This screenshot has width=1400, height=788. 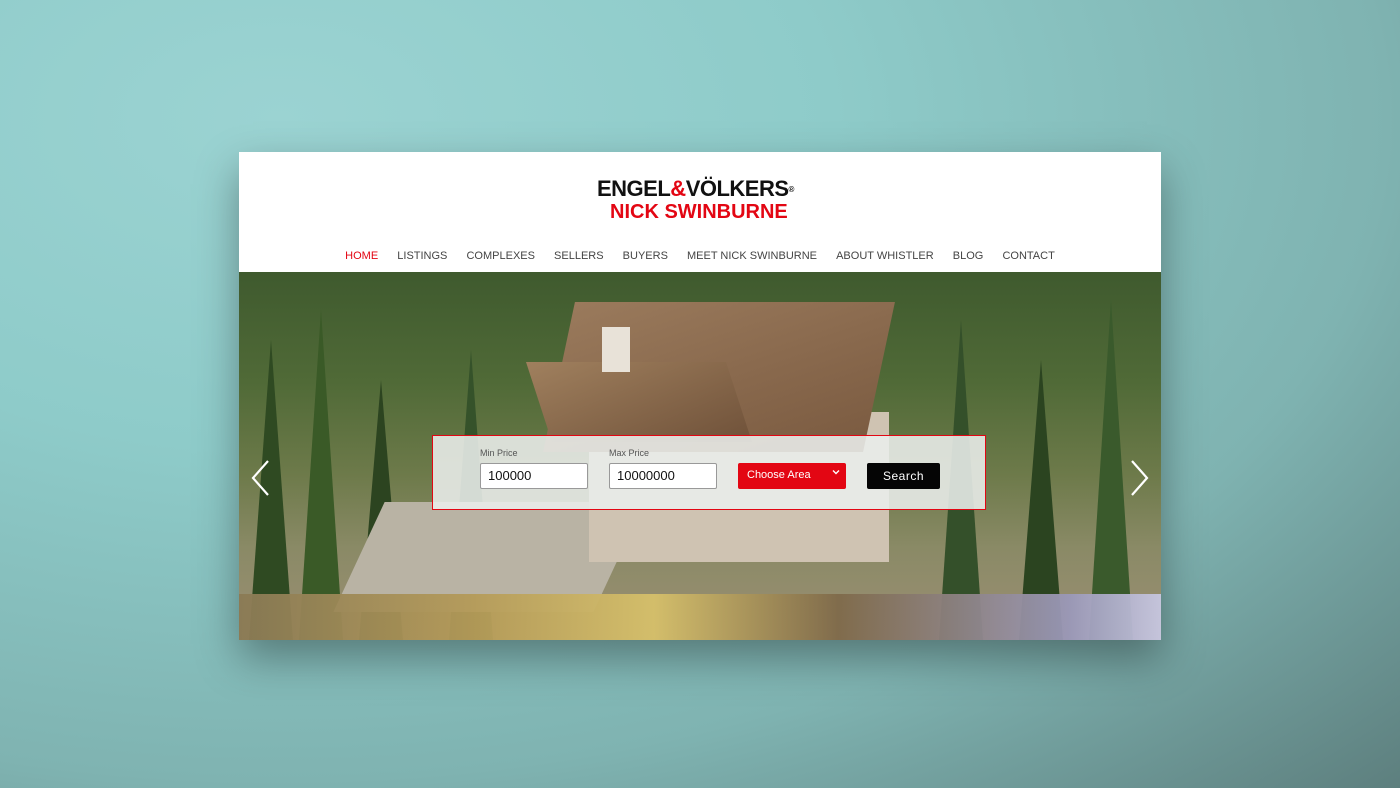 I want to click on nav-home: HOME, so click(x=361, y=256).